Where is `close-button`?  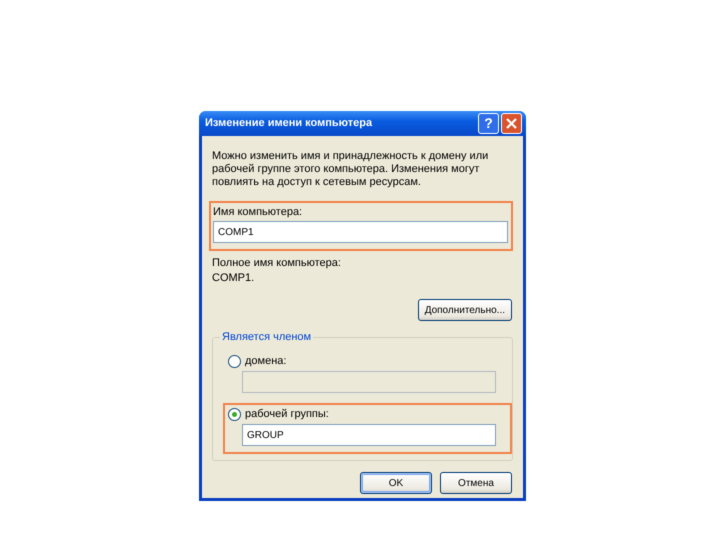 close-button is located at coordinates (511, 123).